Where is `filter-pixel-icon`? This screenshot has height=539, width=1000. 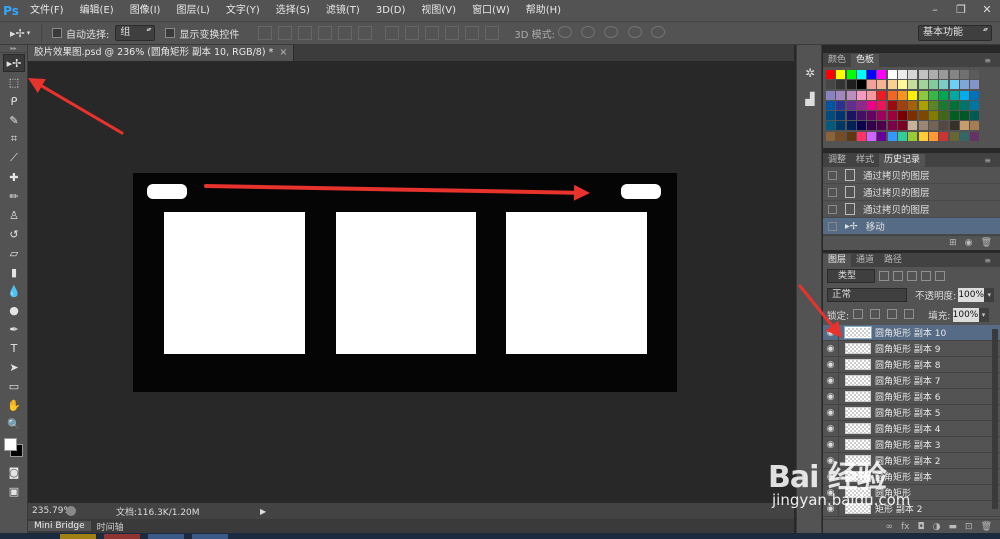 filter-pixel-icon is located at coordinates (884, 276).